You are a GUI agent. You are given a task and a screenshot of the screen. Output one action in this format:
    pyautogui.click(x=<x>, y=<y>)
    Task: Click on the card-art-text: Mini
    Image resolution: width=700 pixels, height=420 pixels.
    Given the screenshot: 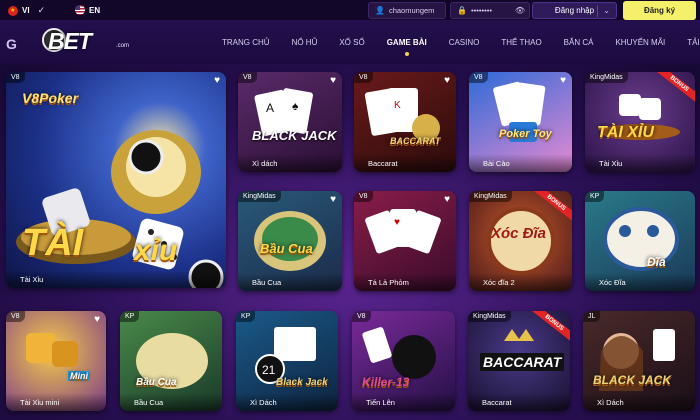 What is the action you would take?
    pyautogui.click(x=79, y=376)
    